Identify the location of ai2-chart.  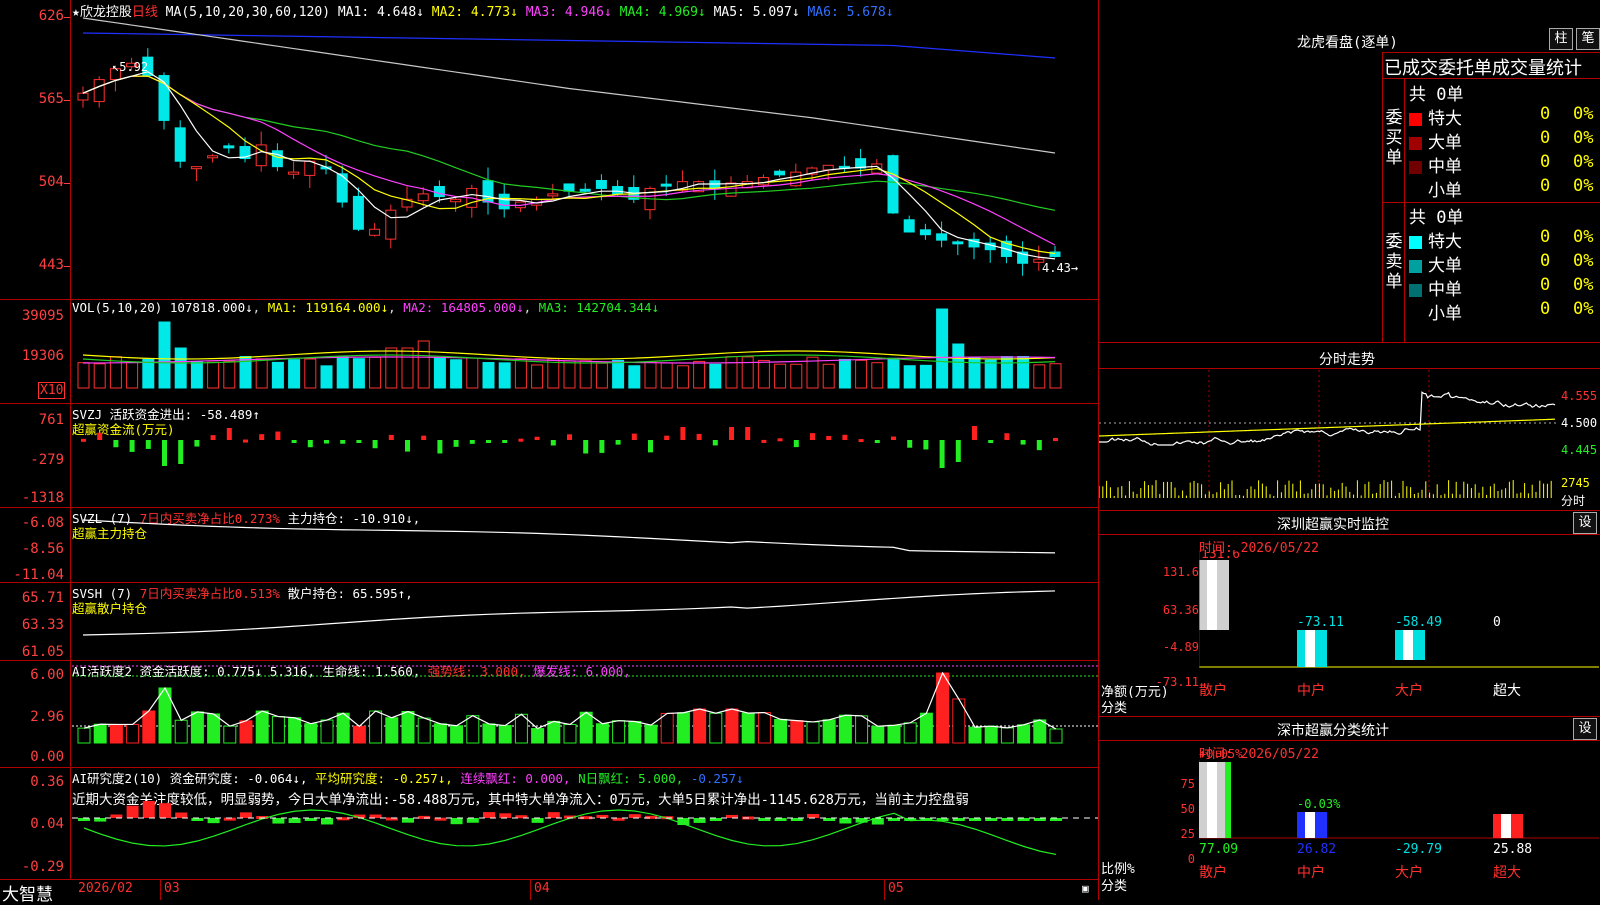
(585, 824).